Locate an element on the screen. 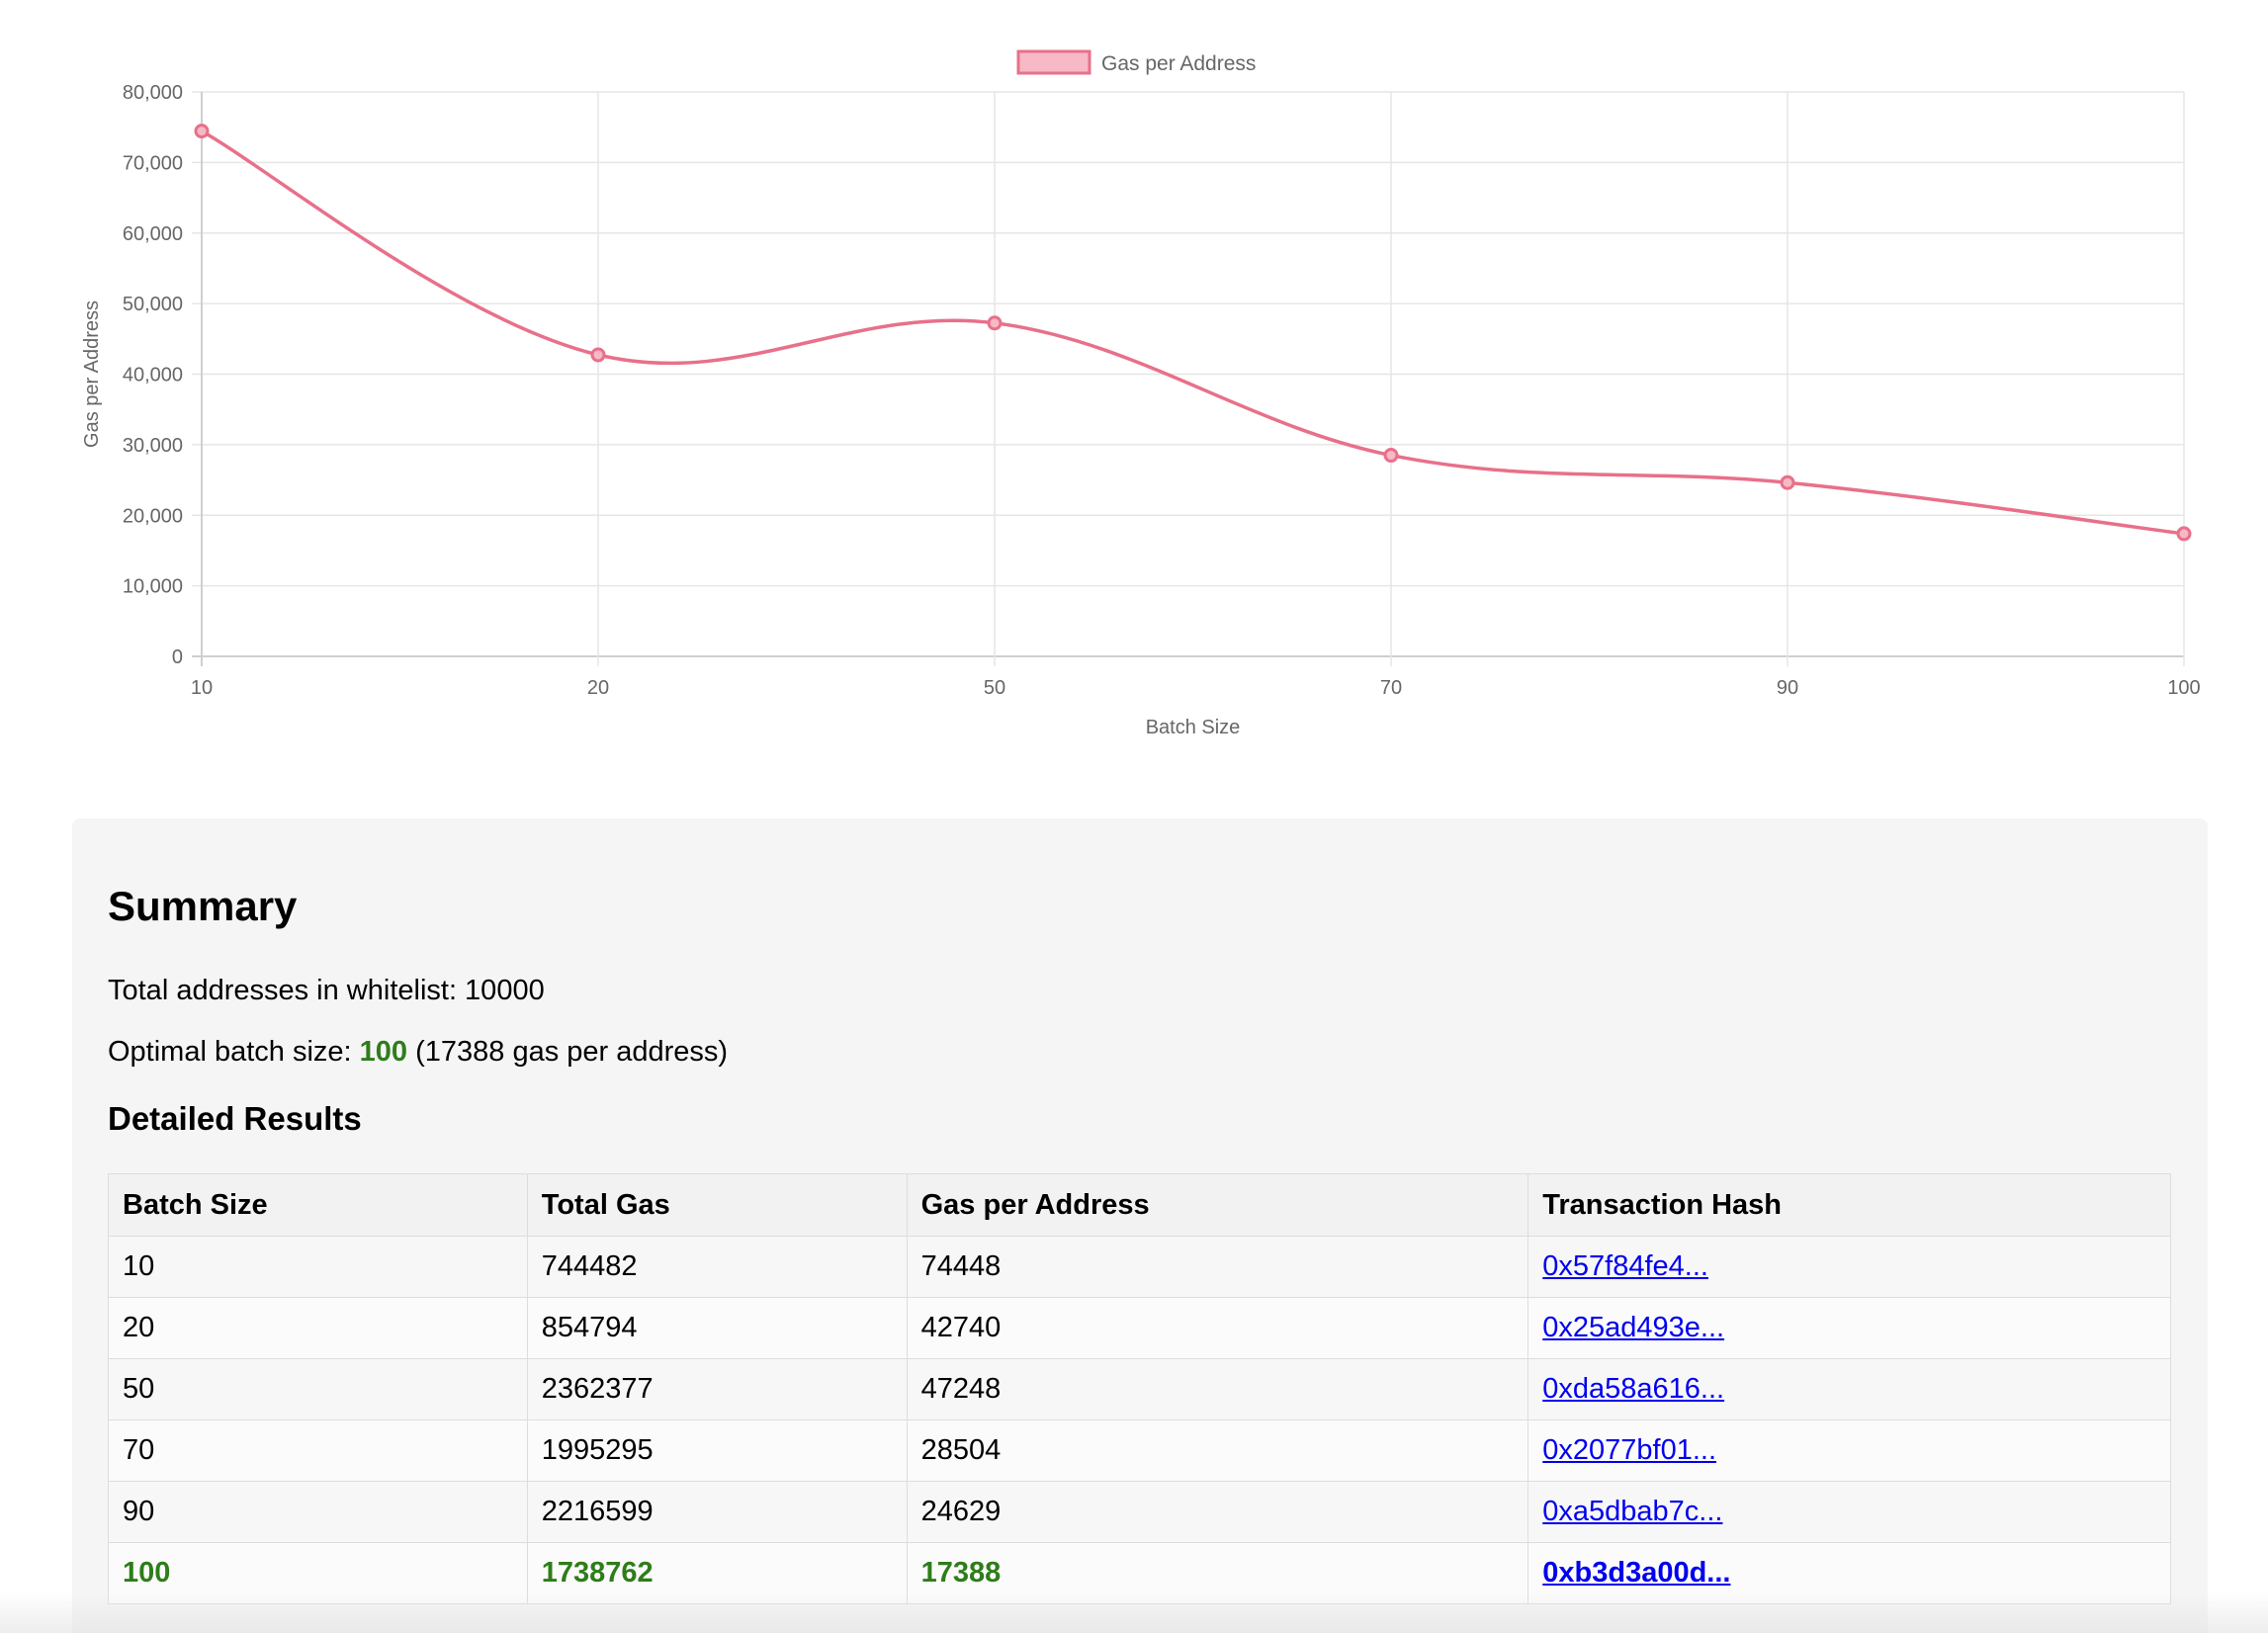  column-header-batch-size: Batch Size is located at coordinates (318, 1205).